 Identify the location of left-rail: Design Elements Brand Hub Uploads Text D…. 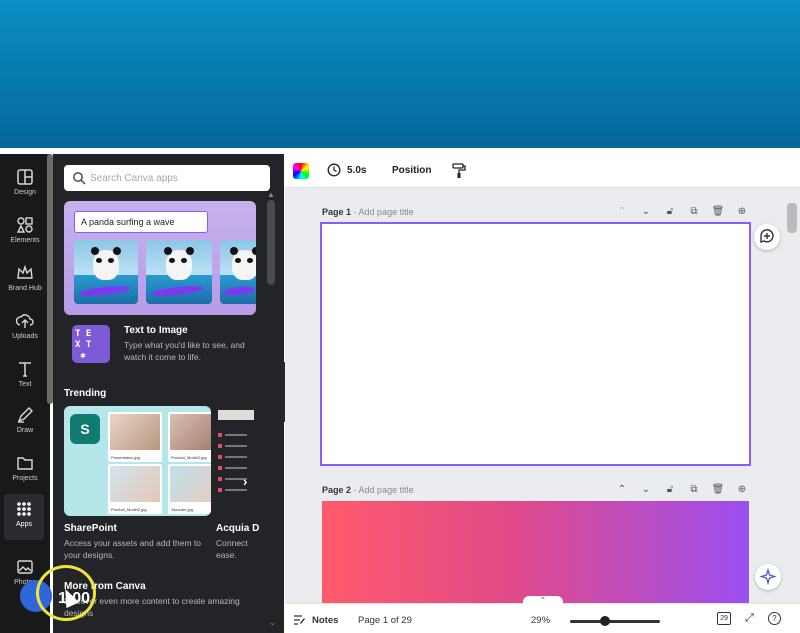
(25, 393).